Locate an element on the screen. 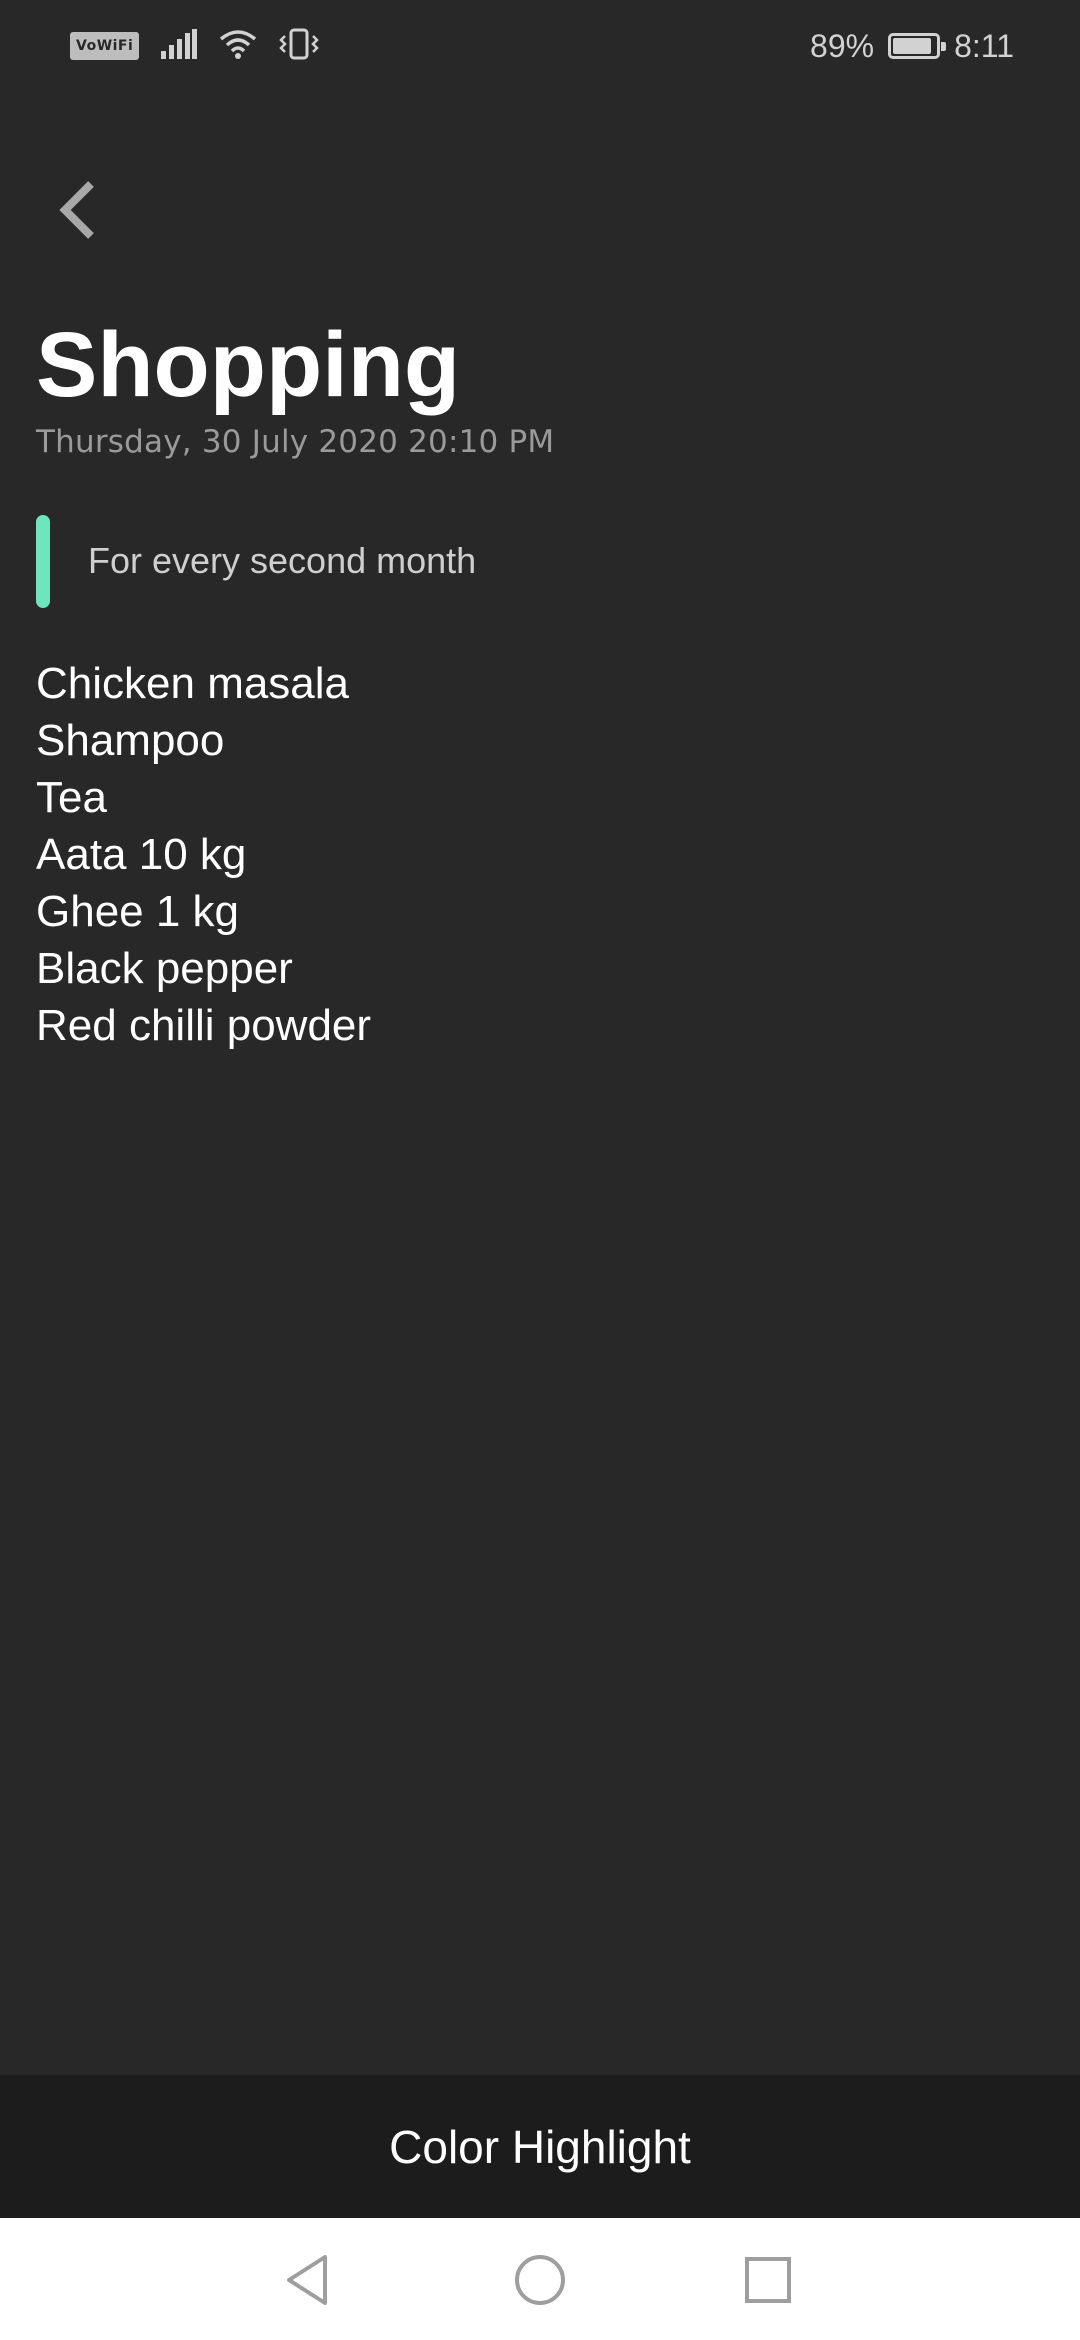  list-item: Chicken masala is located at coordinates (193, 683).